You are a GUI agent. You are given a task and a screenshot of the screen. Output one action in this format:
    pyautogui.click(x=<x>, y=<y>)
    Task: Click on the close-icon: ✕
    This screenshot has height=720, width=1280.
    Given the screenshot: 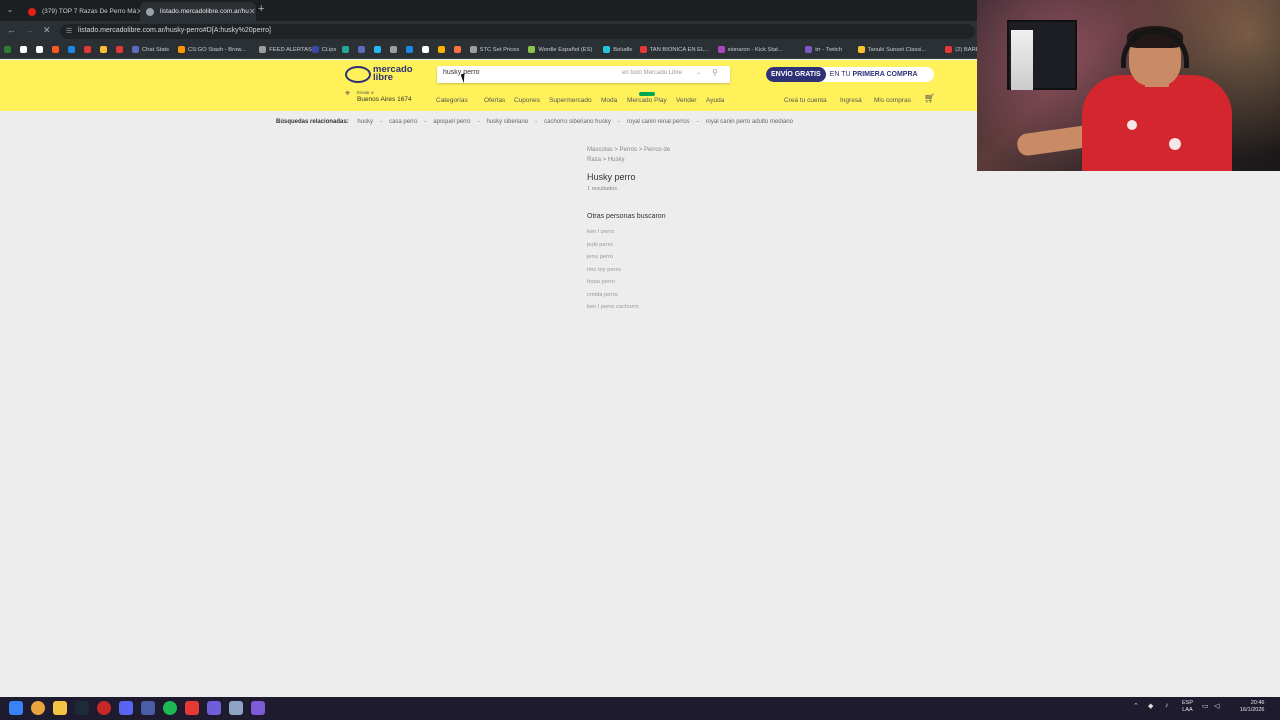 What is the action you would take?
    pyautogui.click(x=252, y=11)
    